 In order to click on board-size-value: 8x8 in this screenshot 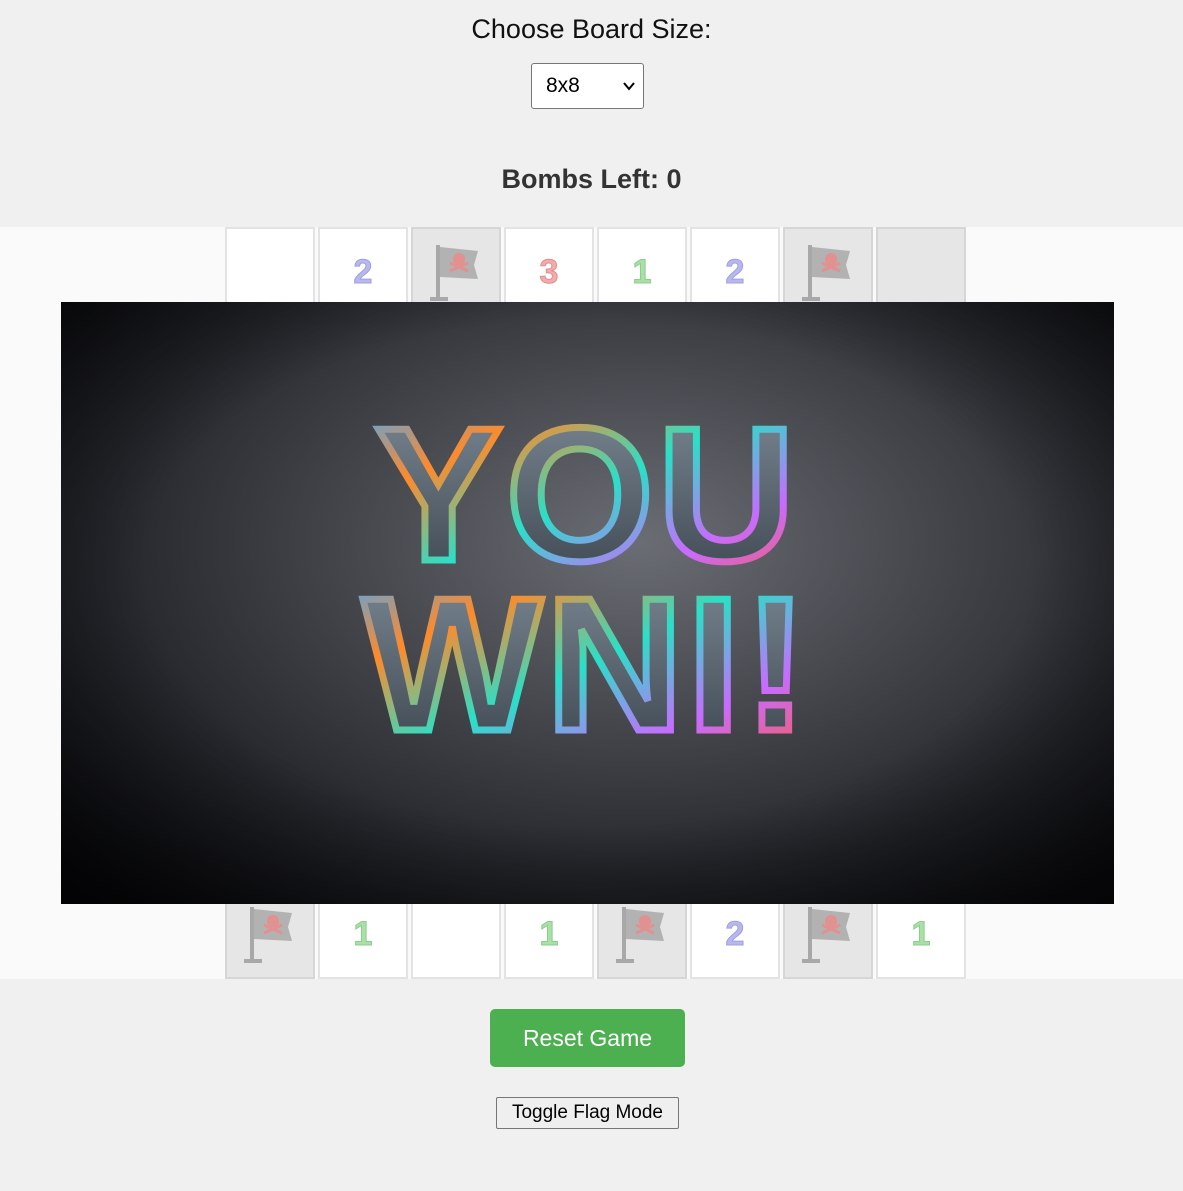, I will do `click(563, 85)`.